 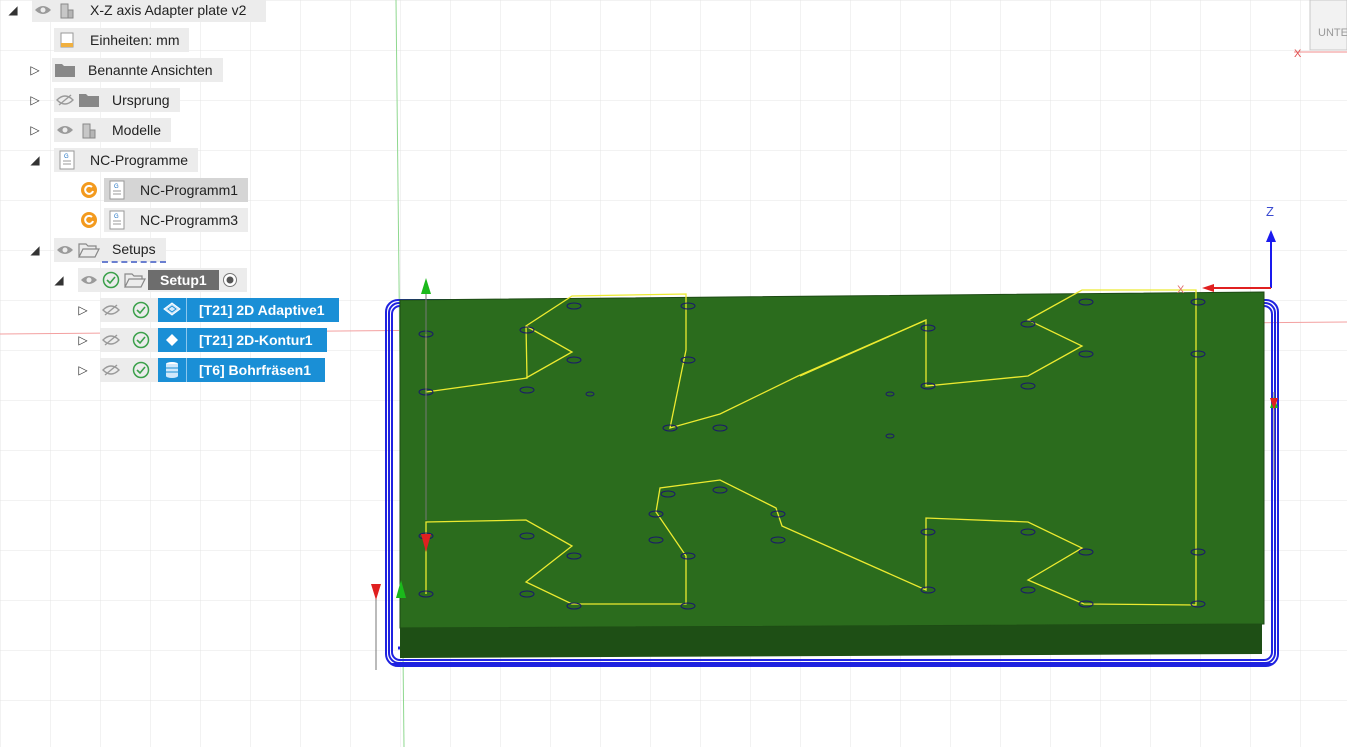 I want to click on units-icon, so click(x=67, y=40).